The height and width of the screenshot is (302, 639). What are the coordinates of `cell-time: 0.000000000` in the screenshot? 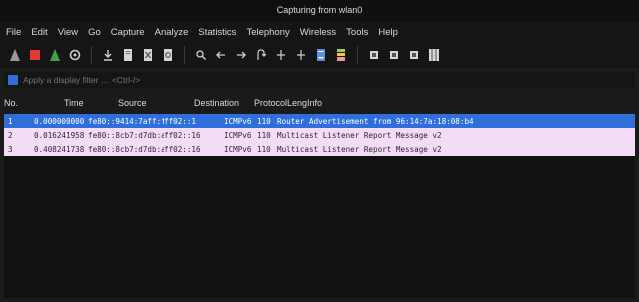 It's located at (59, 121).